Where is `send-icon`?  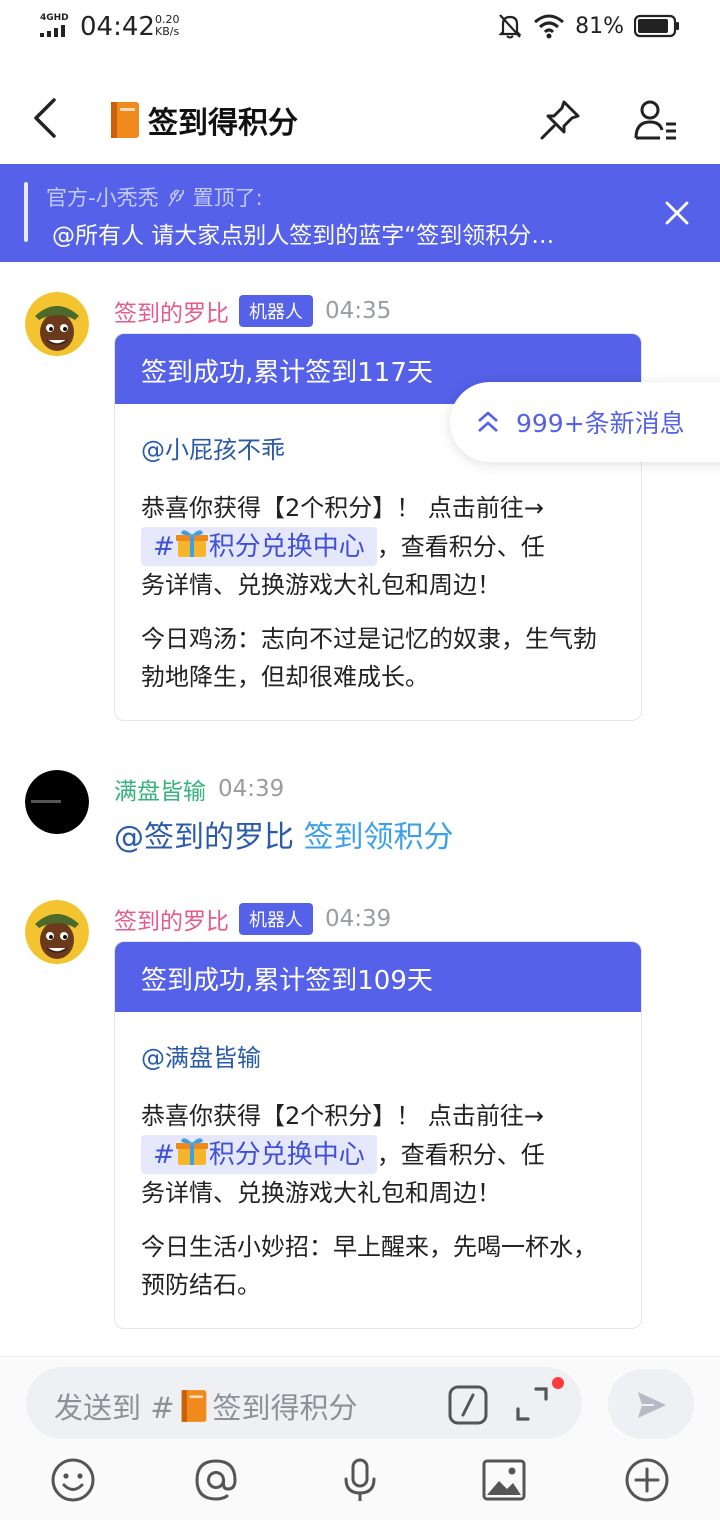 send-icon is located at coordinates (652, 1405).